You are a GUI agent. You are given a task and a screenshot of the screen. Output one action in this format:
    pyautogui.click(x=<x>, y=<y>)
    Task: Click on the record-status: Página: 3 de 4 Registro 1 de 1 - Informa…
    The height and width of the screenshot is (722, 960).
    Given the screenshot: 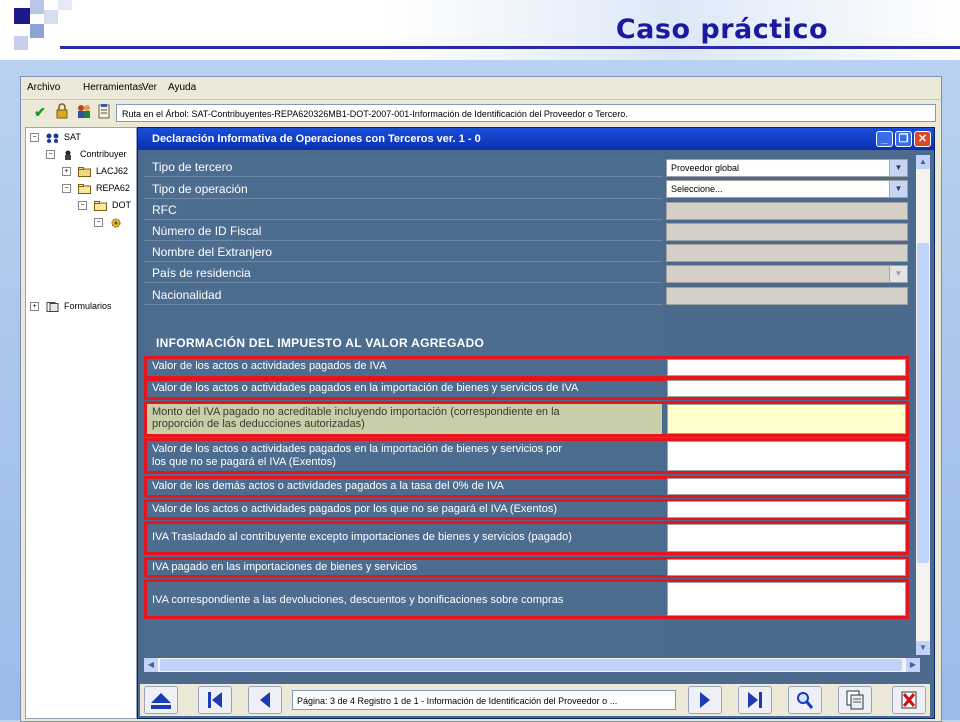 What is the action you would take?
    pyautogui.click(x=484, y=700)
    